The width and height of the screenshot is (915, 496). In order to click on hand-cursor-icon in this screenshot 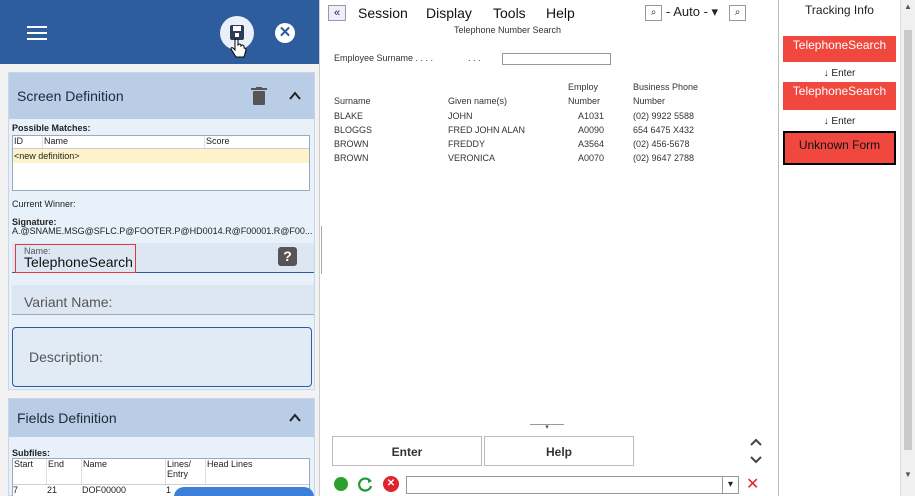, I will do `click(238, 48)`.